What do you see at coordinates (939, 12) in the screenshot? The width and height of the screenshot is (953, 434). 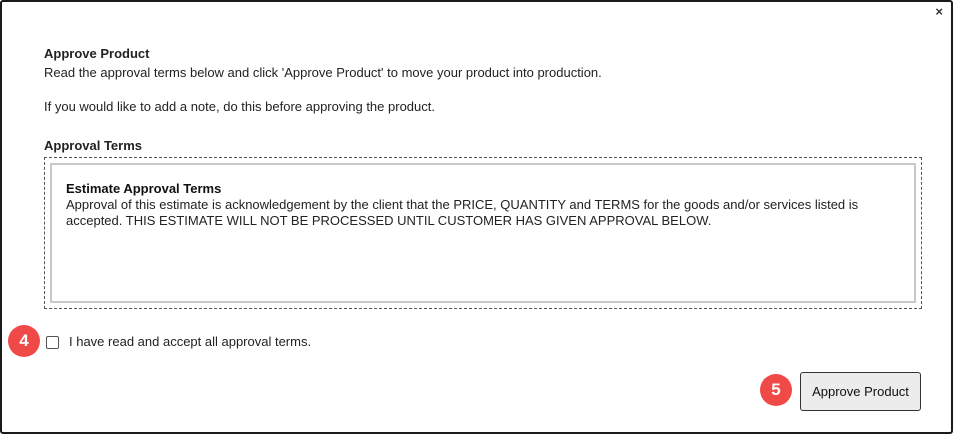 I see `close-icon: ×` at bounding box center [939, 12].